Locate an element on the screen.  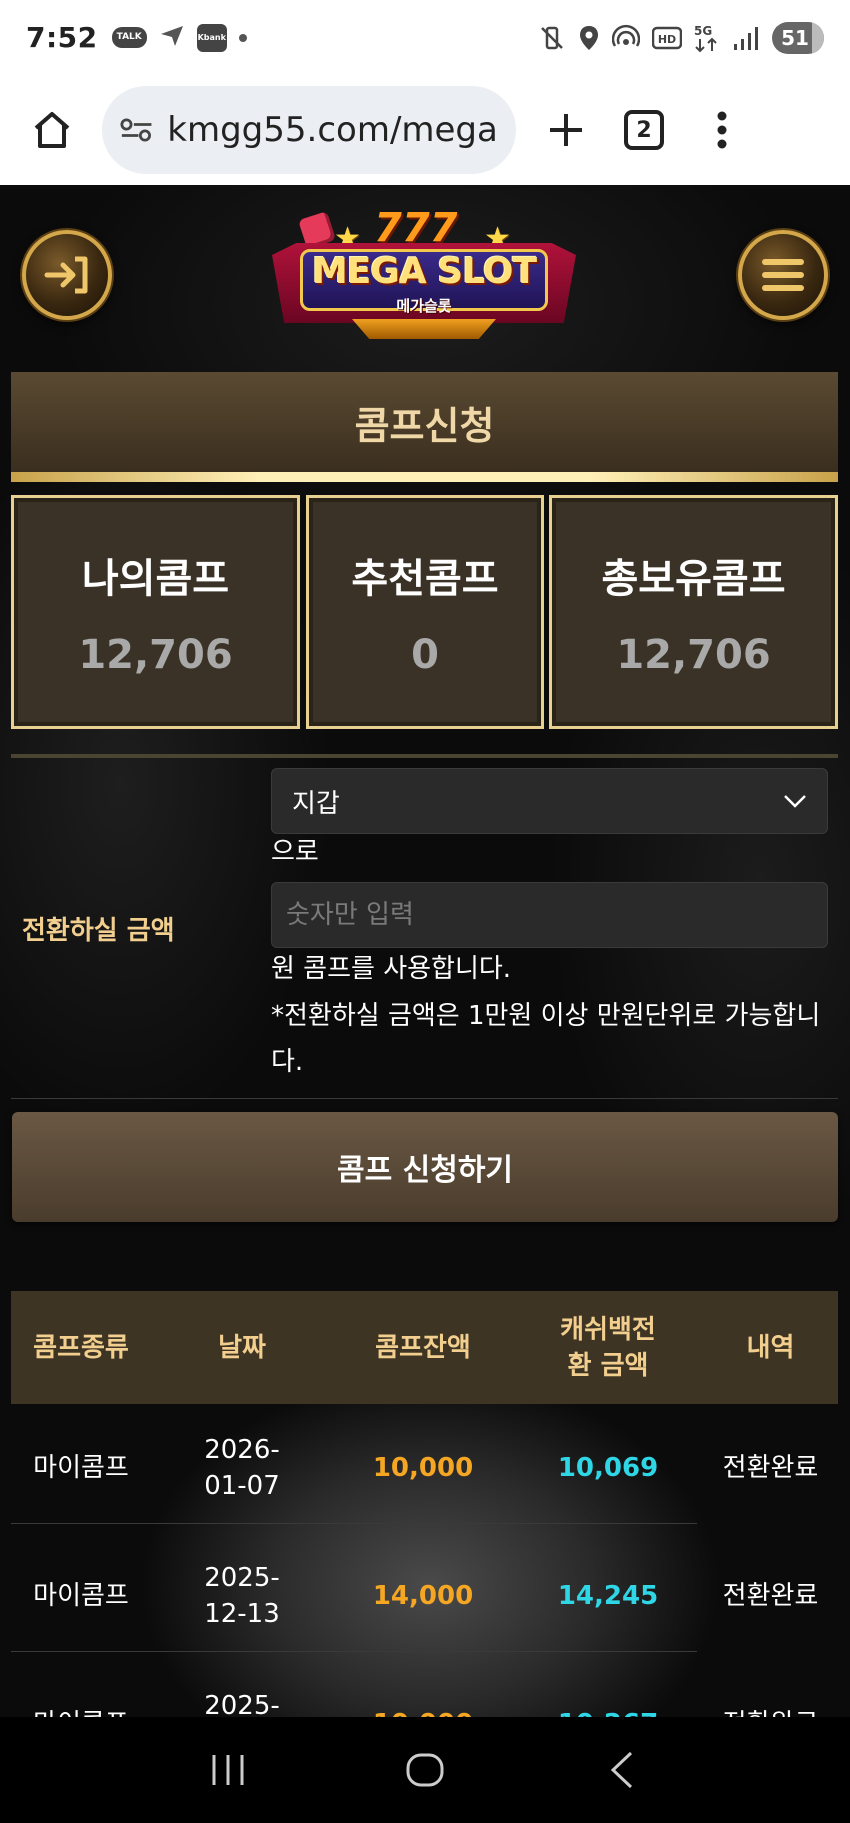
notification-icons: TALK Kbank is located at coordinates (179, 37).